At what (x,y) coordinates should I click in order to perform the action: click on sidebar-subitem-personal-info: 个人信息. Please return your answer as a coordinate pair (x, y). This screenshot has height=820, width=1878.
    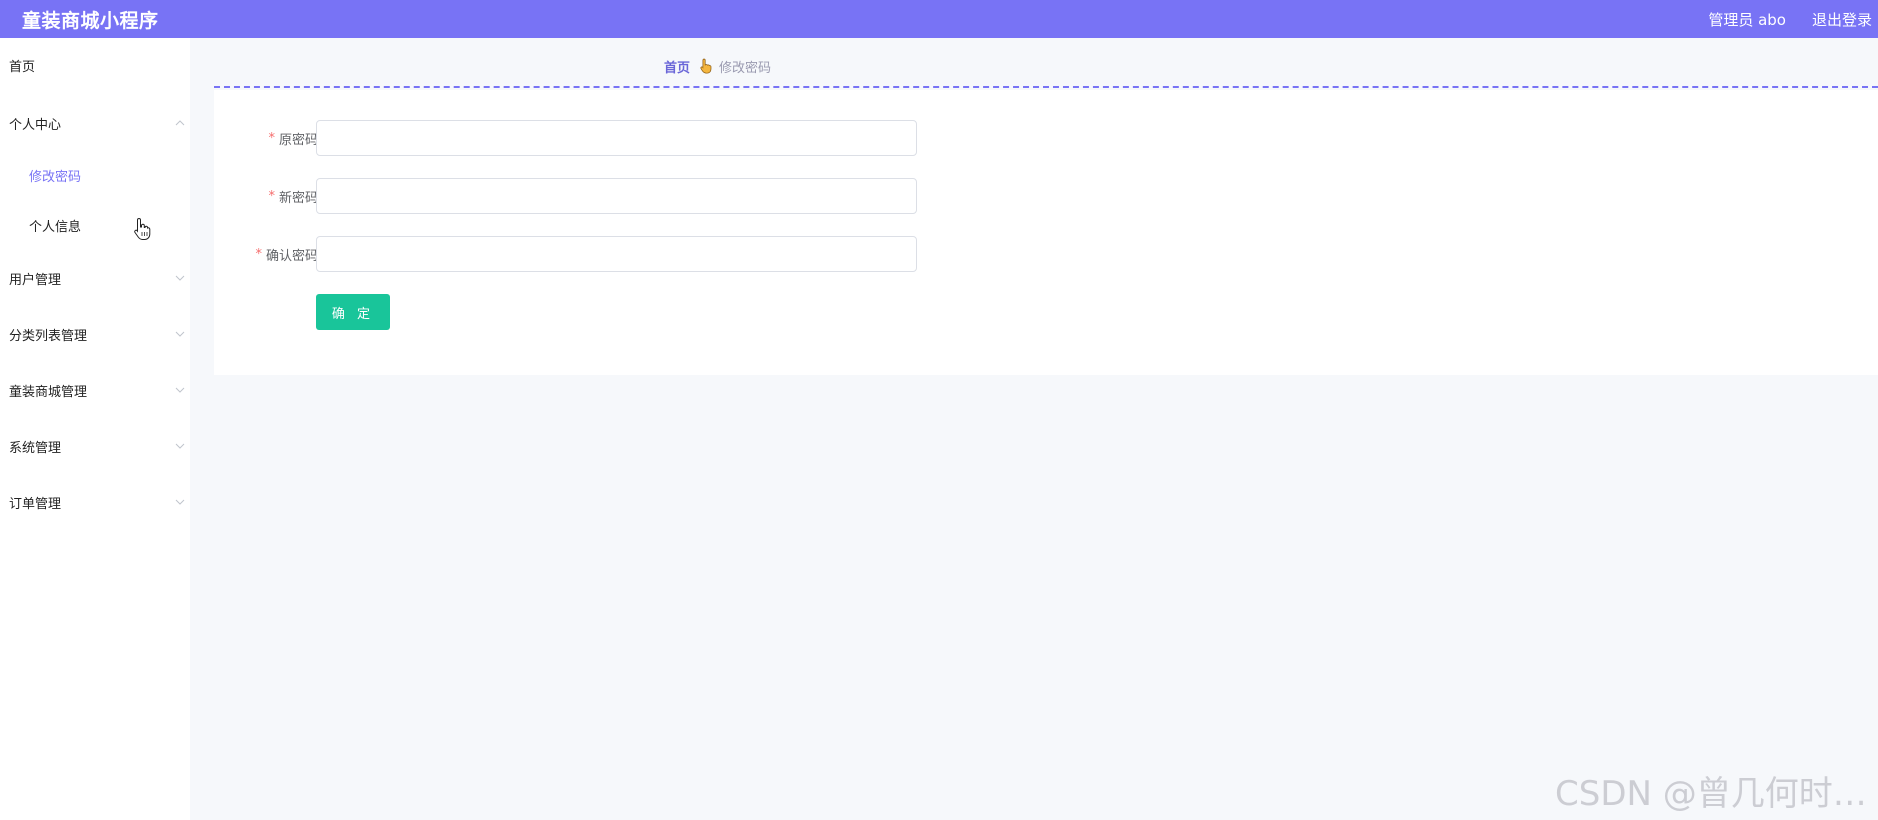
    Looking at the image, I should click on (55, 225).